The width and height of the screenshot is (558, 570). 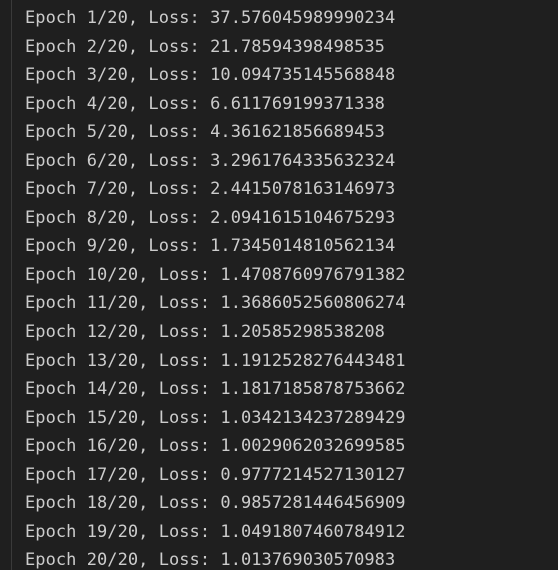 What do you see at coordinates (205, 132) in the screenshot?
I see `output-line-epoch-5: Epoch 5/20, Loss: 4.361621856689453` at bounding box center [205, 132].